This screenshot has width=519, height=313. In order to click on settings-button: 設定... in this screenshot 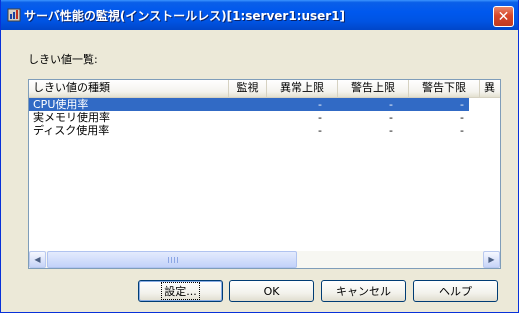, I will do `click(180, 291)`.